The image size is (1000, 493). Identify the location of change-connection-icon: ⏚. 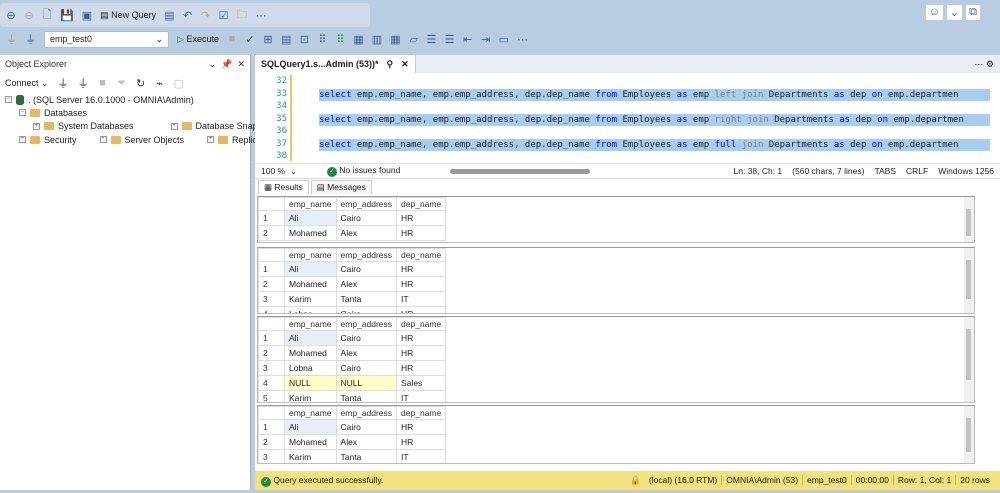
(30, 39).